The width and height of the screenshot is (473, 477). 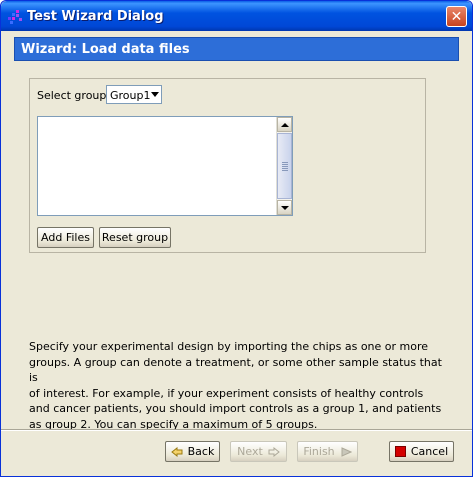 What do you see at coordinates (236, 49) in the screenshot?
I see `wizard-header: Wizard: Load data files` at bounding box center [236, 49].